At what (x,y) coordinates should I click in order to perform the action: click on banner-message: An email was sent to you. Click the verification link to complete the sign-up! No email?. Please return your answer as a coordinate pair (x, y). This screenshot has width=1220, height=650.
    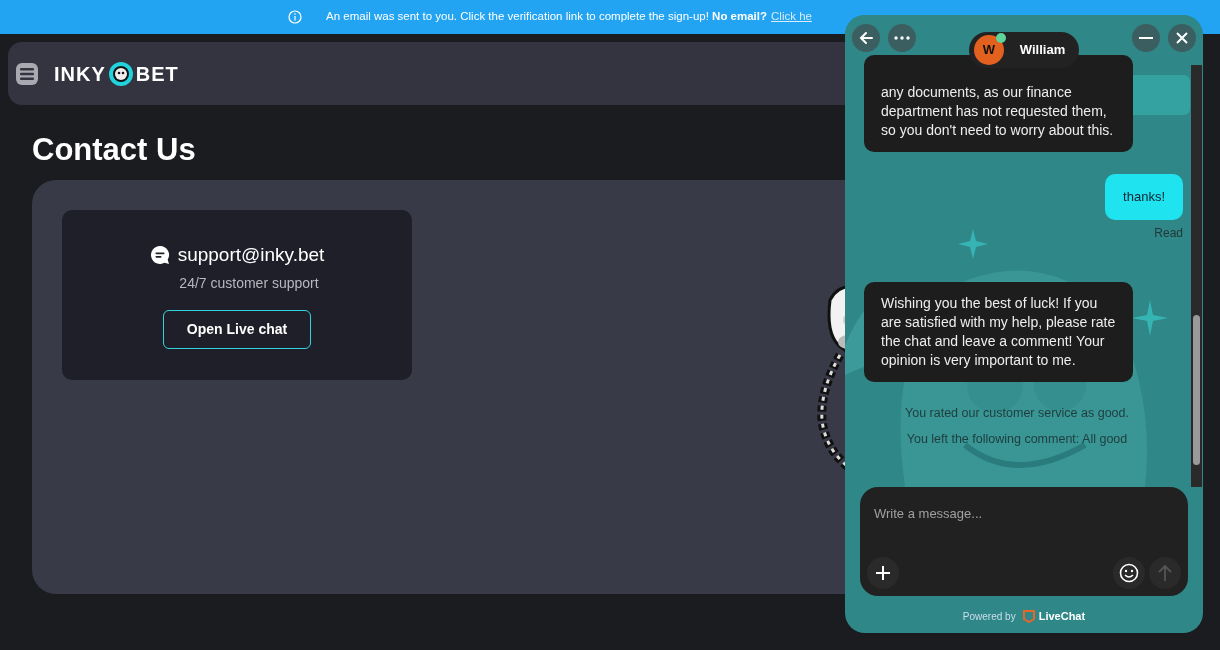
    Looking at the image, I should click on (547, 17).